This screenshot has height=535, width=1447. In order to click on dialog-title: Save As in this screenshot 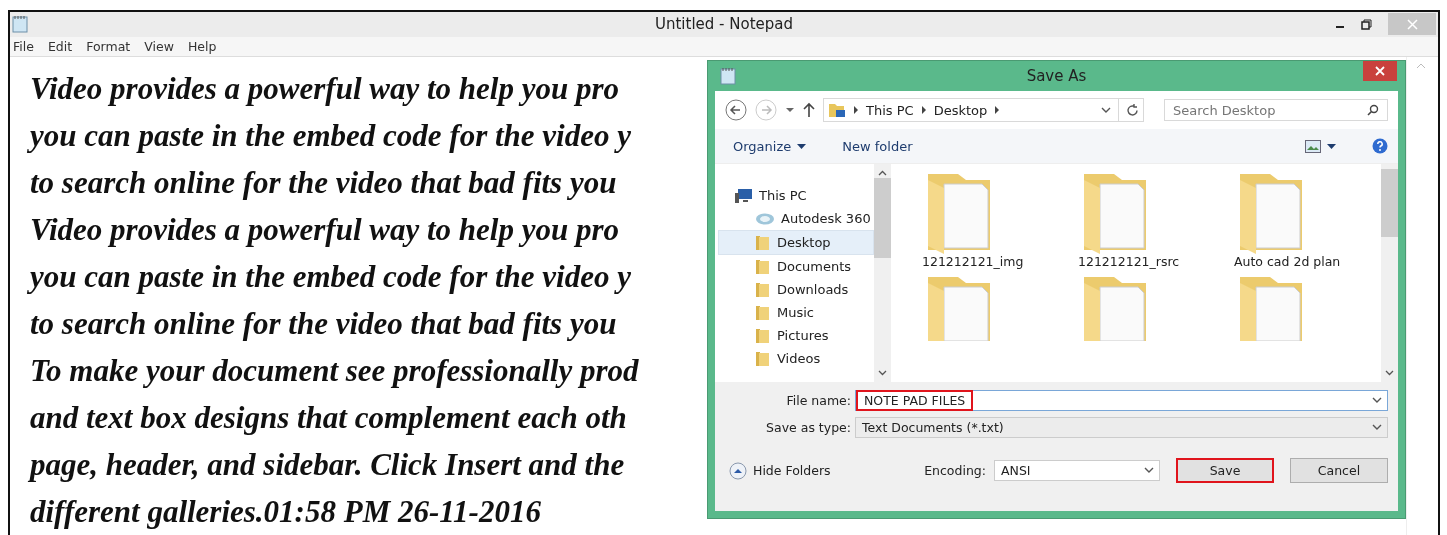, I will do `click(1056, 76)`.